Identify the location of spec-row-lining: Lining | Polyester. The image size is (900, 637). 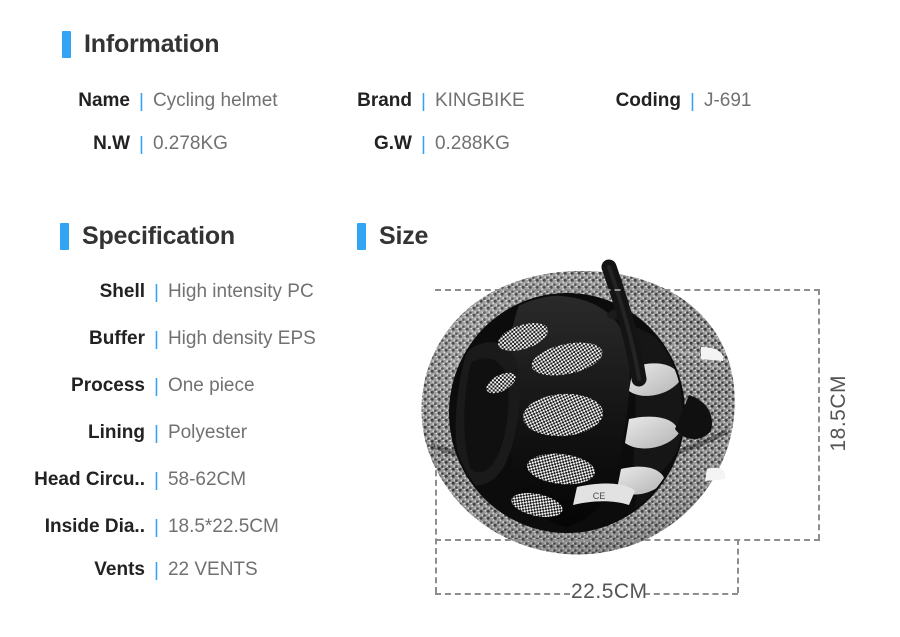
(138, 433).